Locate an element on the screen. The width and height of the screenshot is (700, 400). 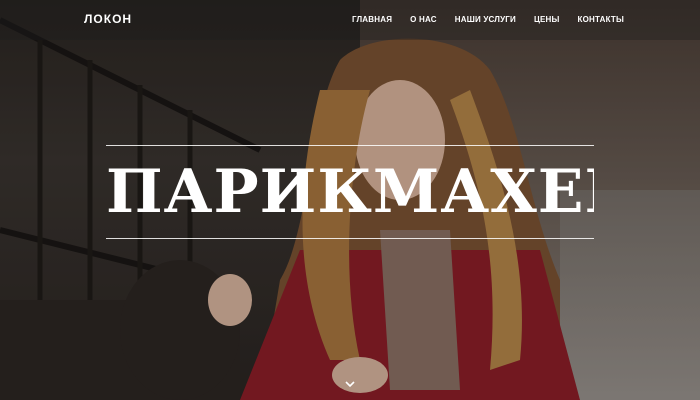
hero-headline: ПАРИКМАХЕР is located at coordinates (350, 192).